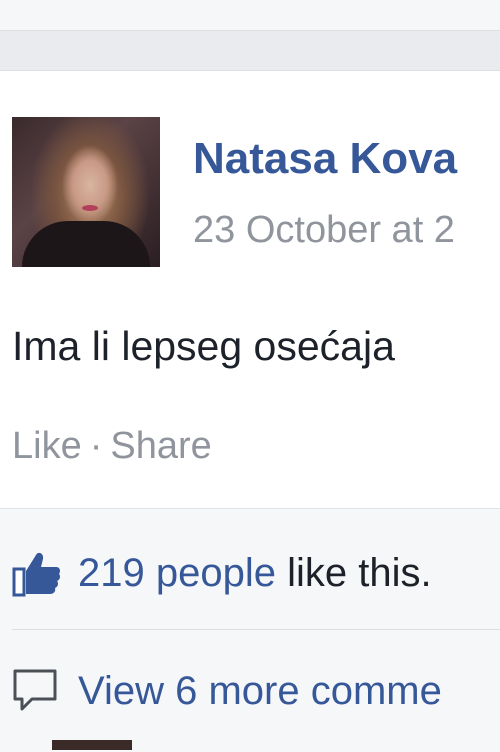 The width and height of the screenshot is (500, 752). I want to click on commenter-avatar, so click(92, 745).